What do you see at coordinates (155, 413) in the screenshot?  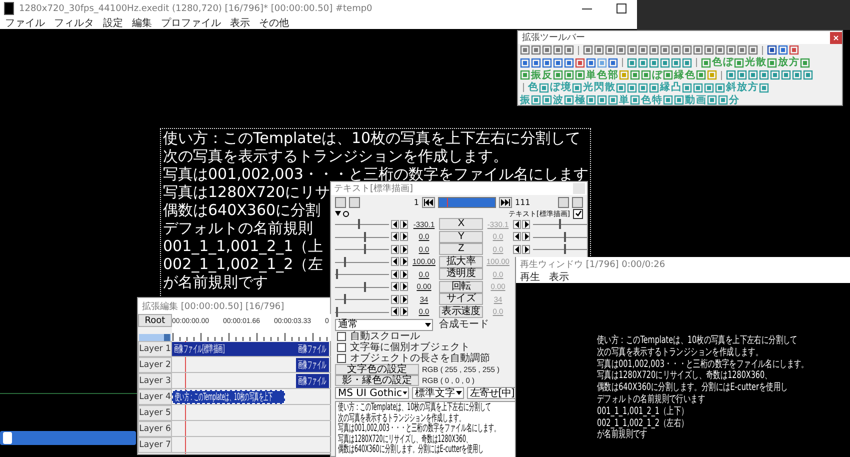 I see `layer-button: Layer 5` at bounding box center [155, 413].